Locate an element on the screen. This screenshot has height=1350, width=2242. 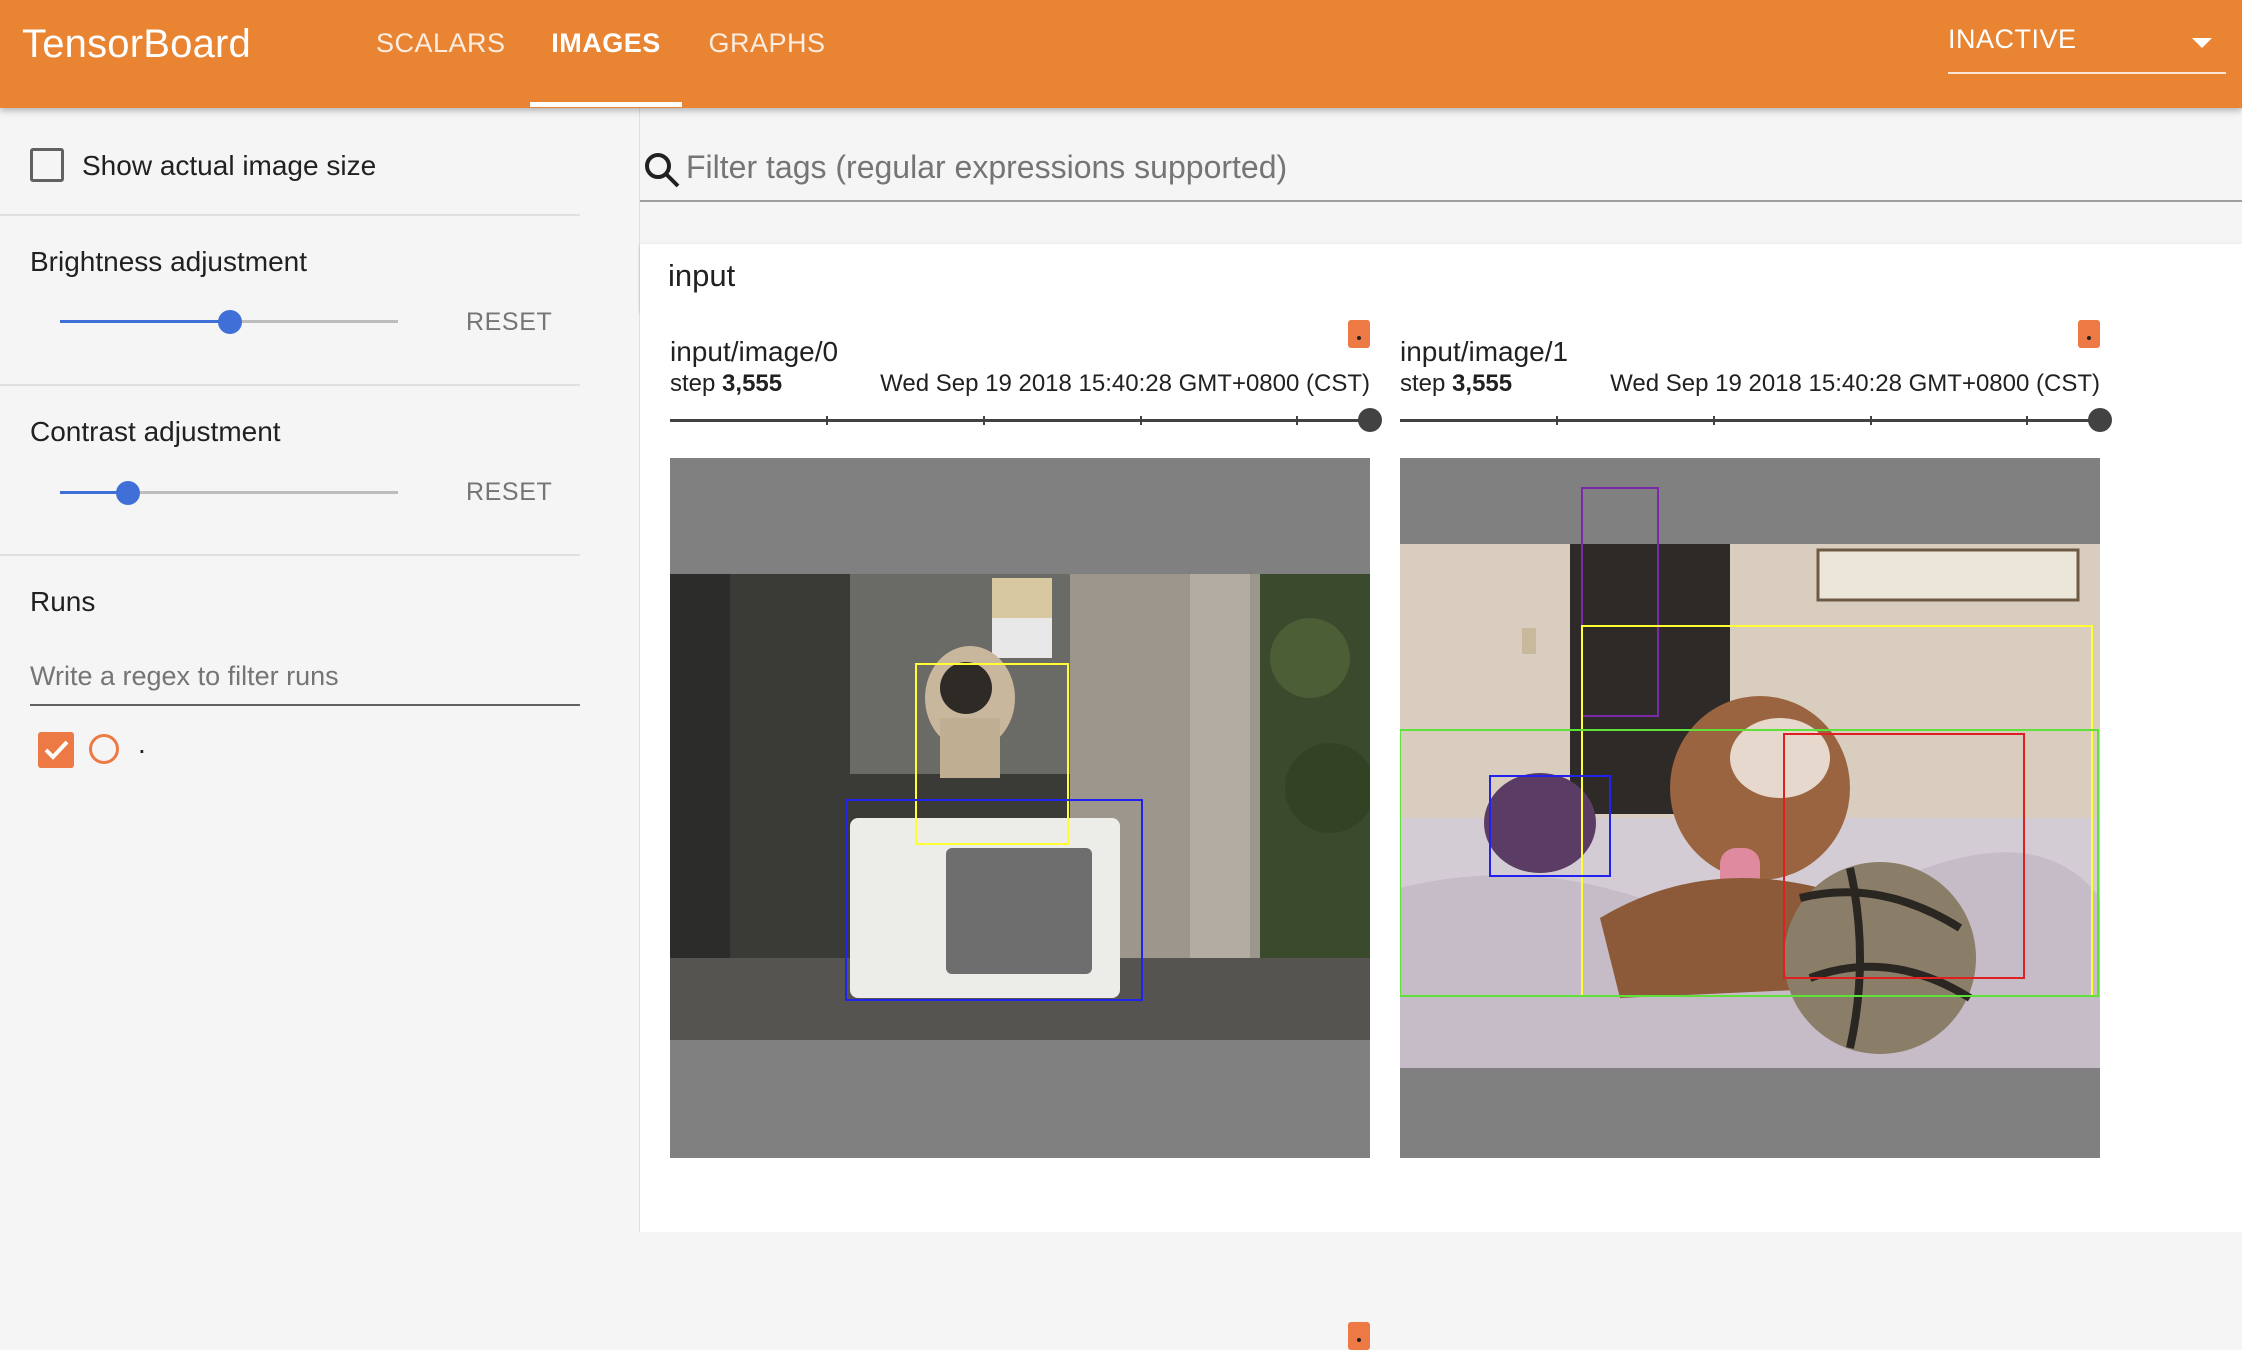
brightness-reset-button: RESET is located at coordinates (509, 322).